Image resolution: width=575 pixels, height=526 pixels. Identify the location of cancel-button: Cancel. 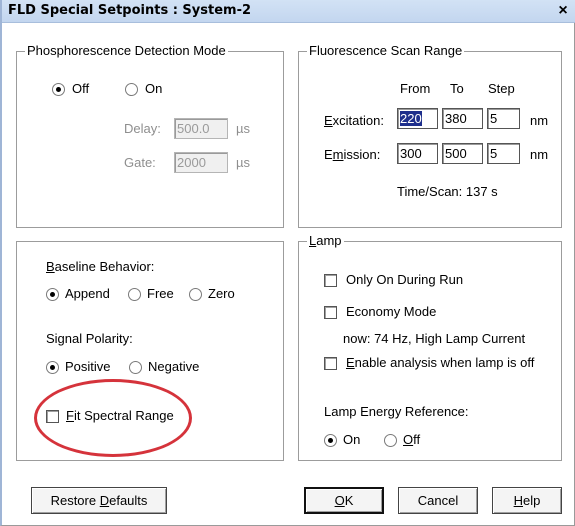
(438, 500).